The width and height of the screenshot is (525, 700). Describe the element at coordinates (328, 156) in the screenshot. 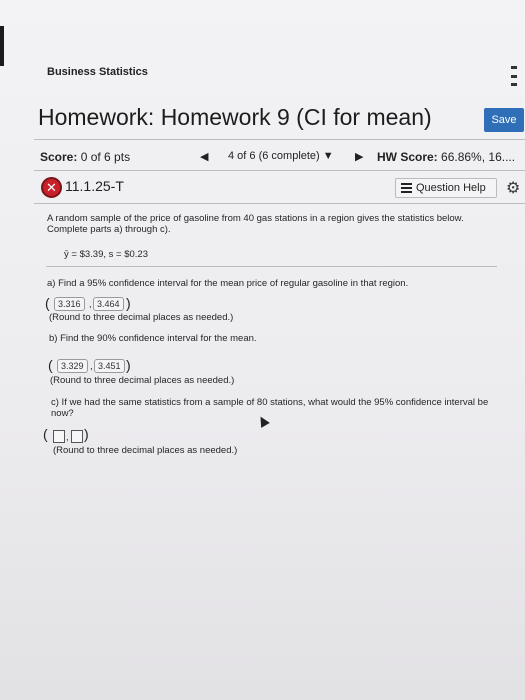

I see `chevron-down-icon: ▼` at that location.